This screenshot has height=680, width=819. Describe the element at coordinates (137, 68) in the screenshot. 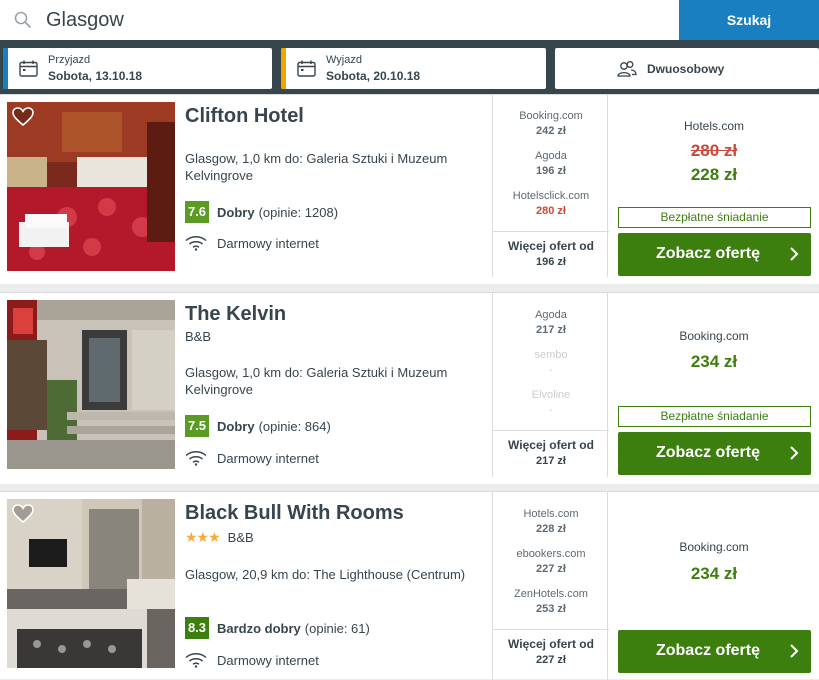

I see `checkin-date-picker: Przyjazd Sobota, 13.10.18` at that location.